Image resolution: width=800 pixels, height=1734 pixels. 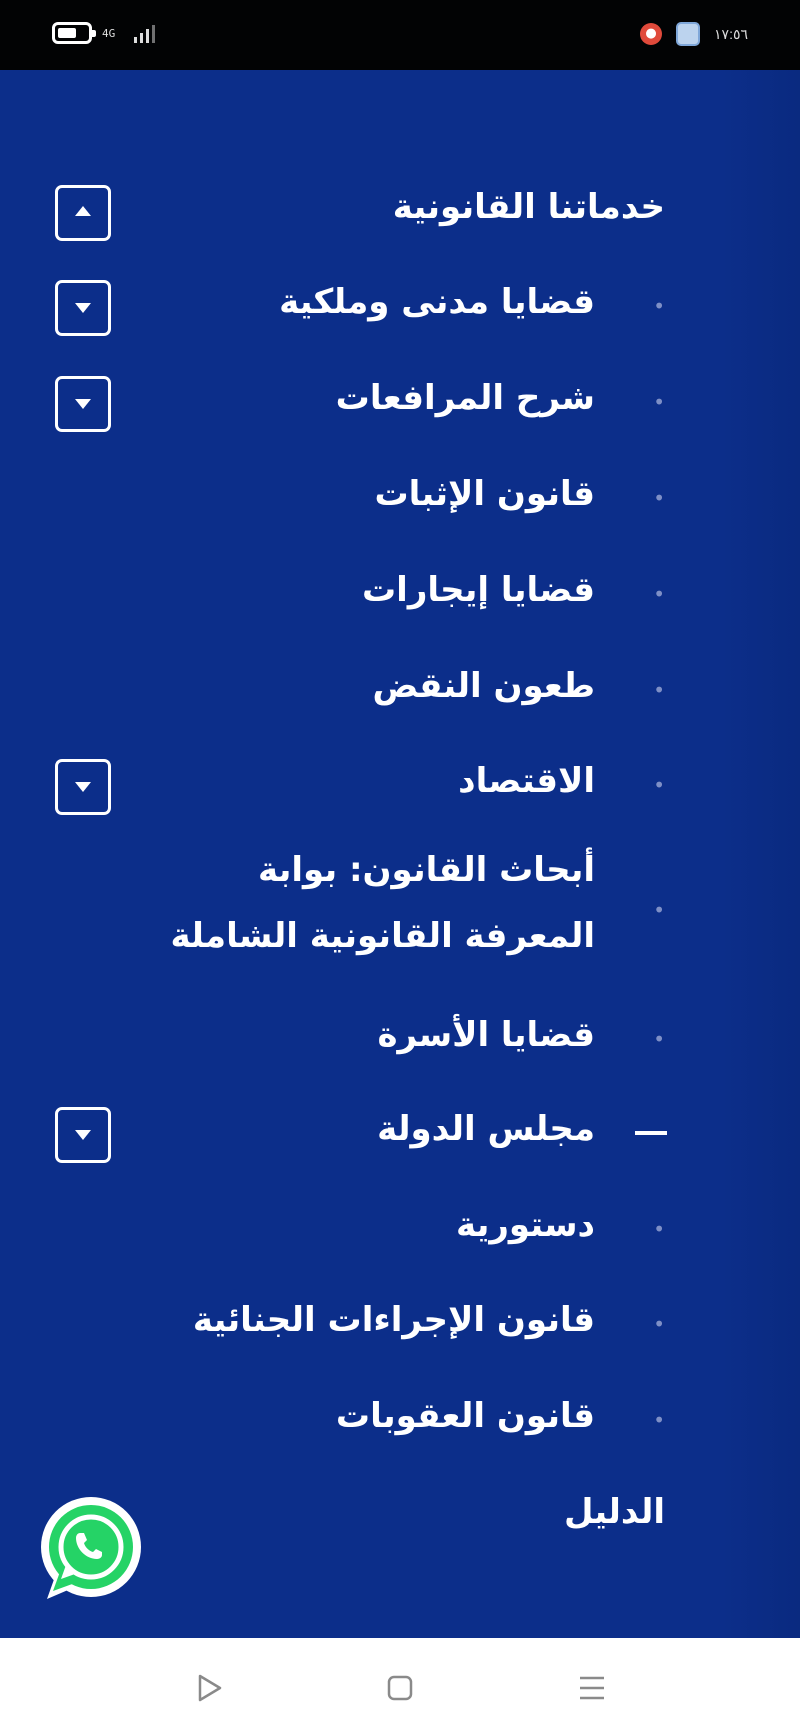 What do you see at coordinates (651, 1133) in the screenshot?
I see `dash-marker-icon` at bounding box center [651, 1133].